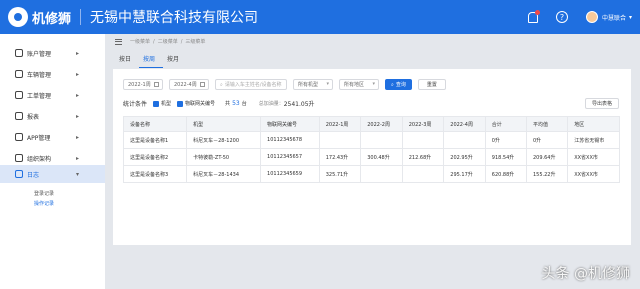 This screenshot has height=289, width=640. What do you see at coordinates (320, 17) in the screenshot?
I see `top-header: 机修狮 无锡中慧联合科技有限公司 ? 中慧联合 ▾` at bounding box center [320, 17].